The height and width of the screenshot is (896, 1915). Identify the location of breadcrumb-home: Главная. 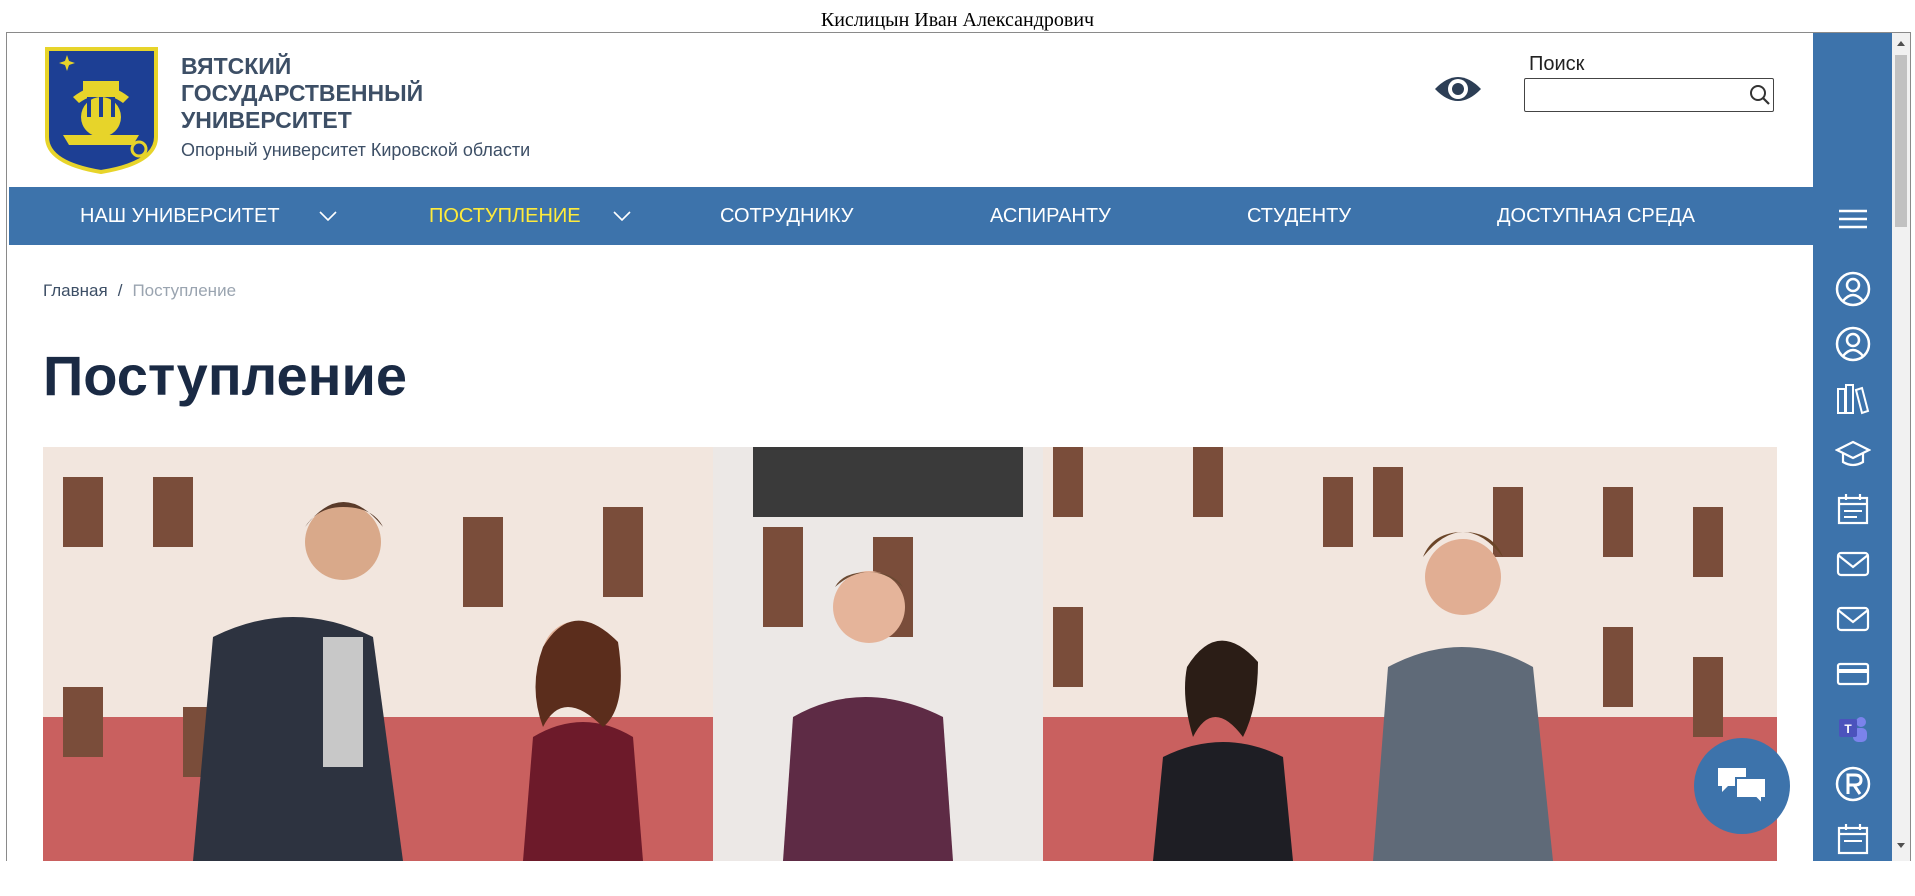
(75, 290).